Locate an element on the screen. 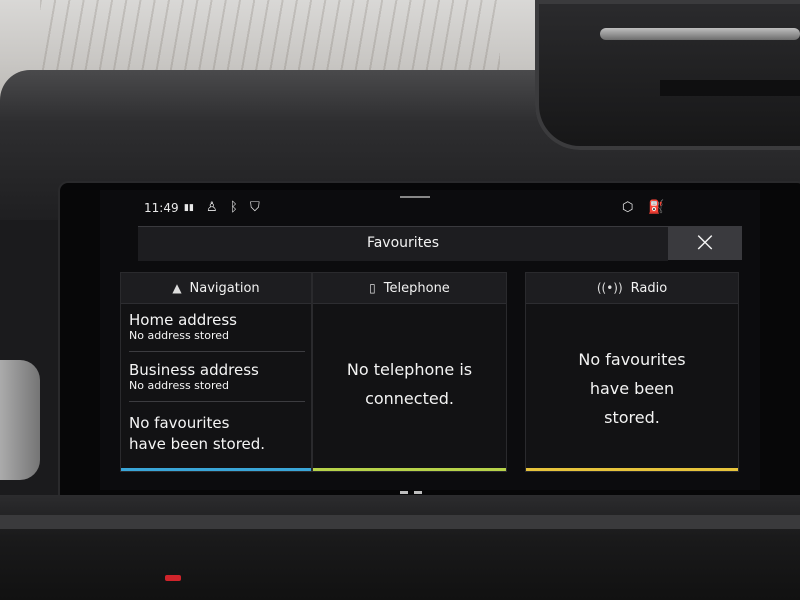 The image size is (800, 600). drag-handle is located at coordinates (415, 197).